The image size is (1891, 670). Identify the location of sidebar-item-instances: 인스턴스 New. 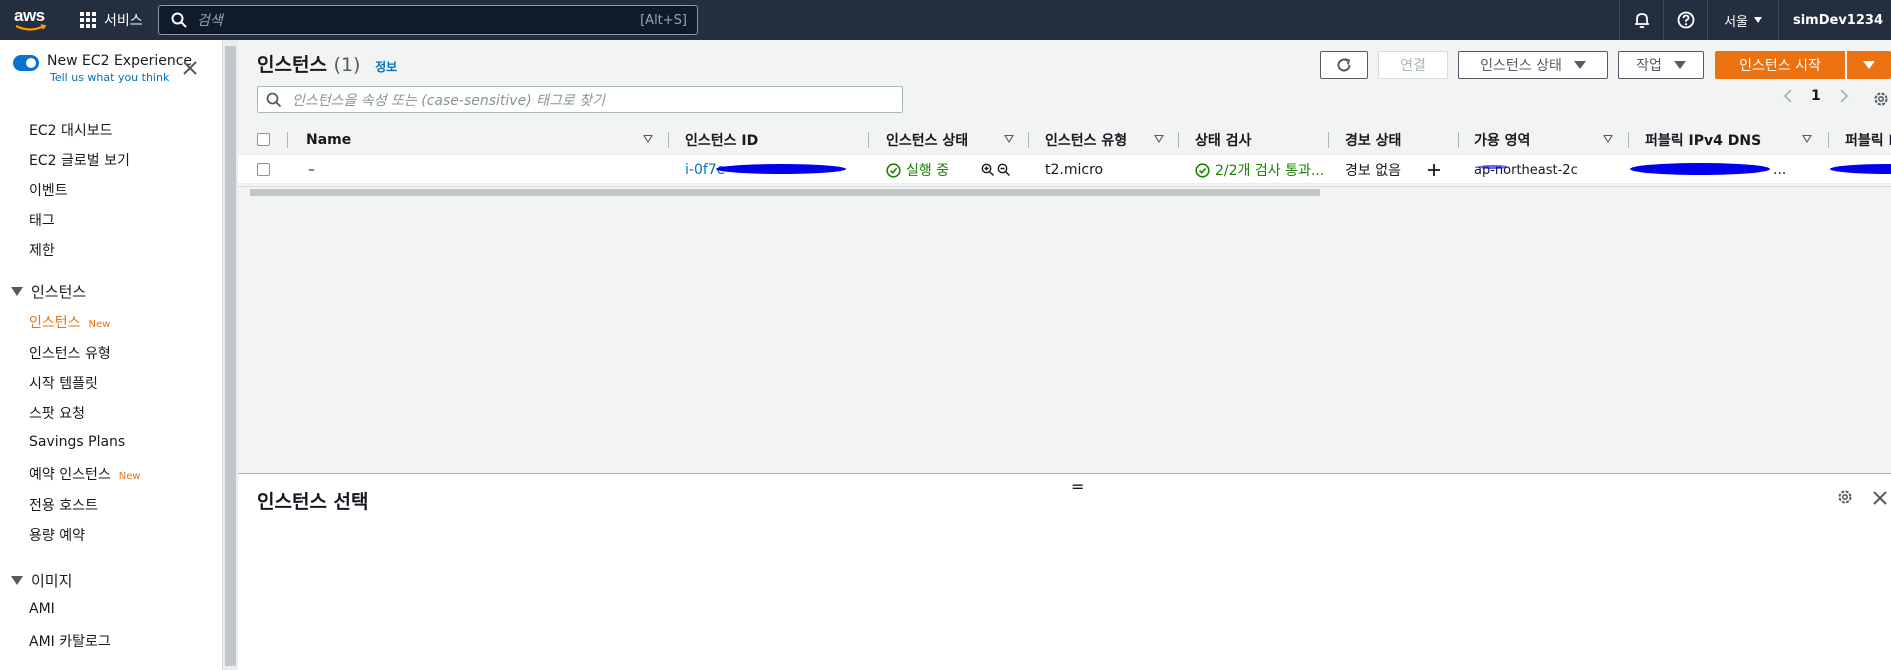
(69, 322).